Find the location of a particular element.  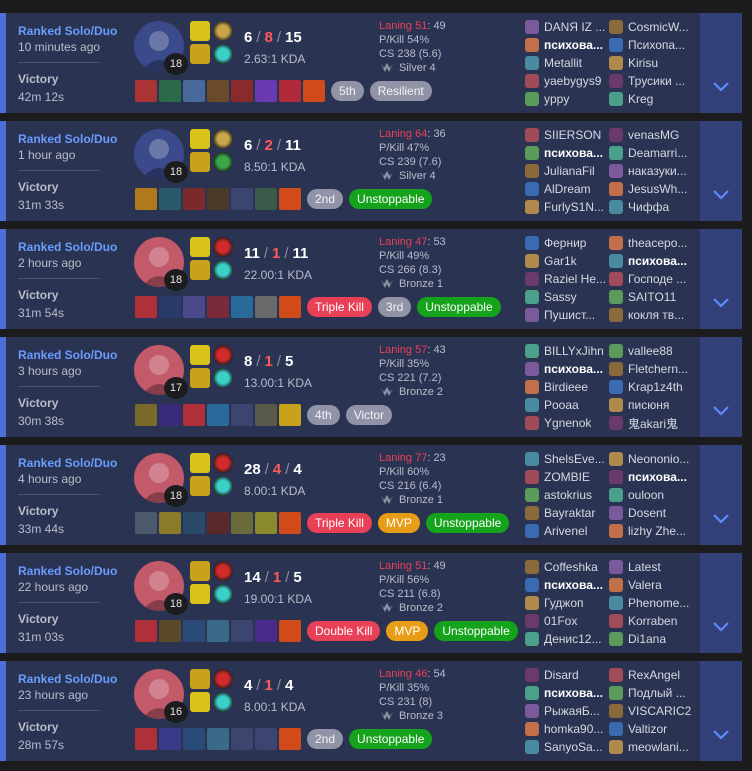

player-row: Latest is located at coordinates (652, 567).